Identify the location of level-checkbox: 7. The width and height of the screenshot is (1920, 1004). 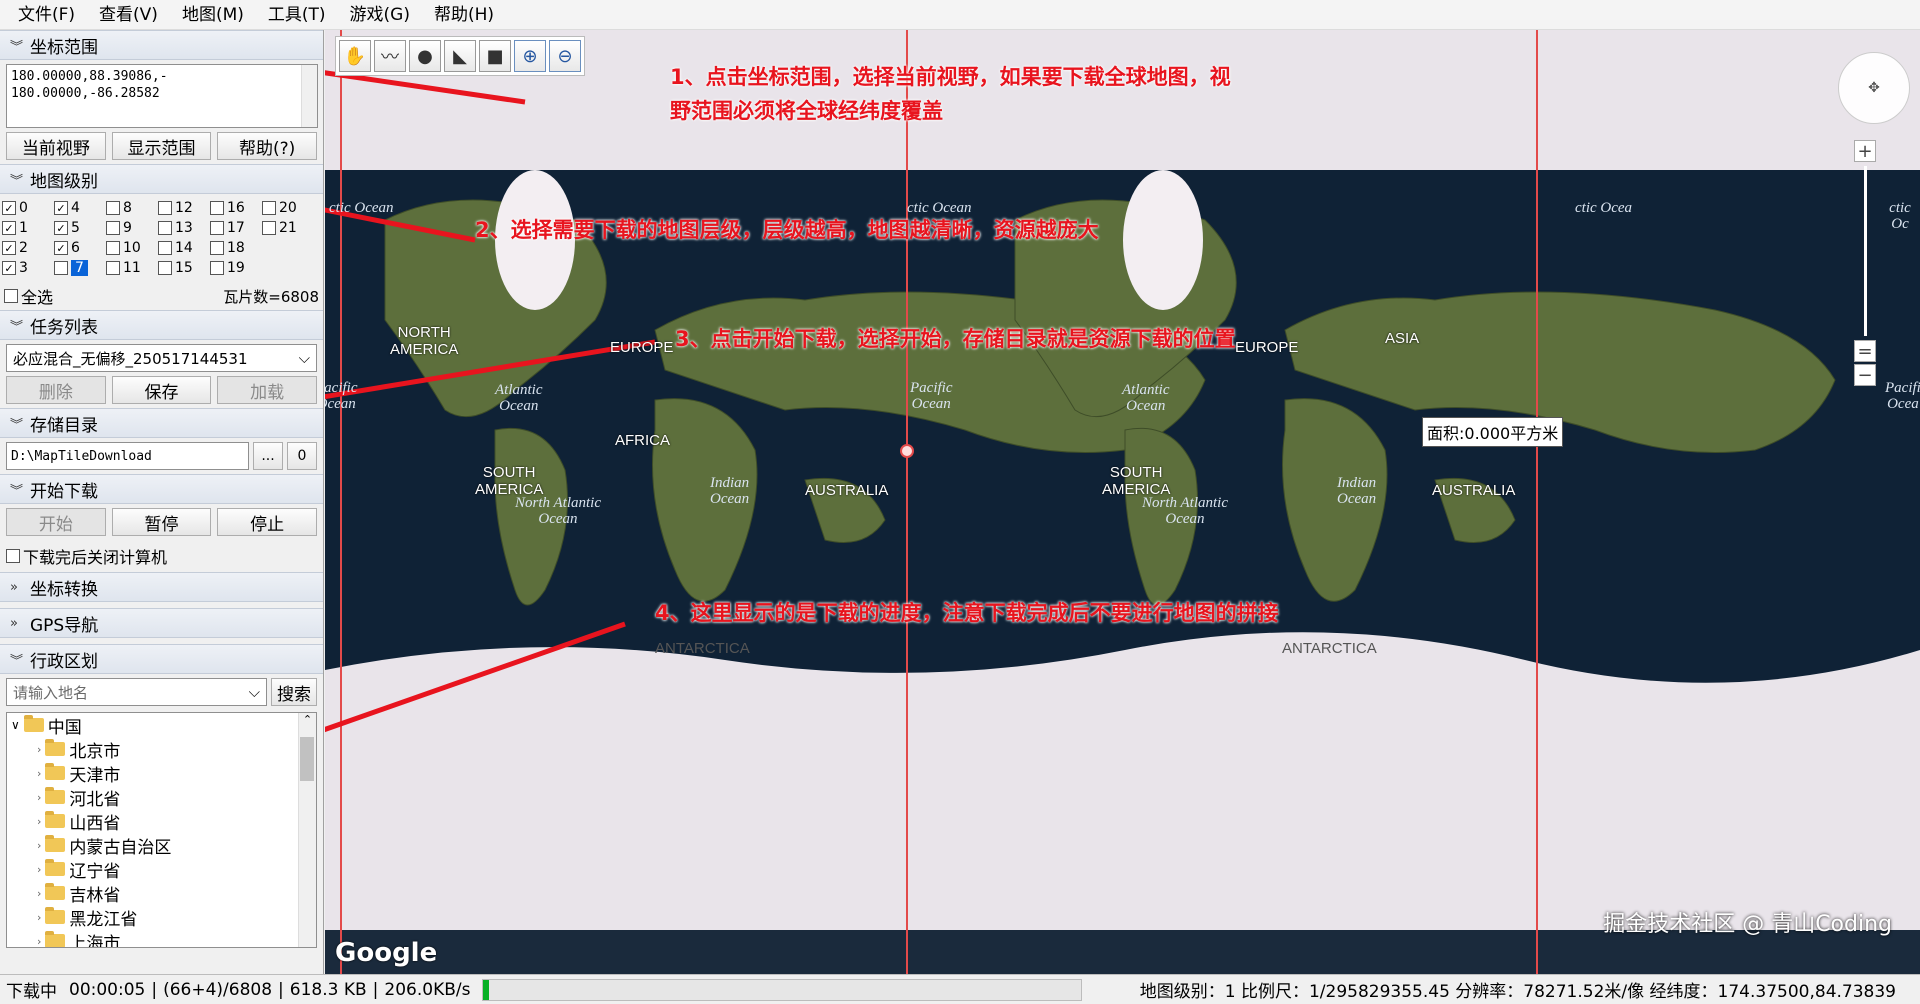
(80, 268).